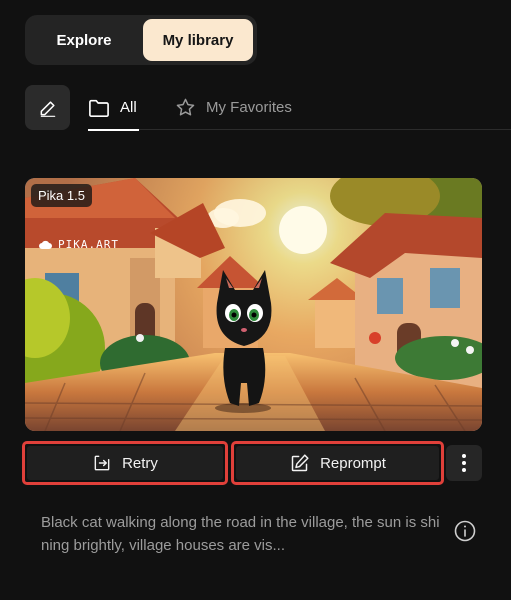 Image resolution: width=511 pixels, height=600 pixels. I want to click on tab-my-favorites: My Favorites, so click(233, 107).